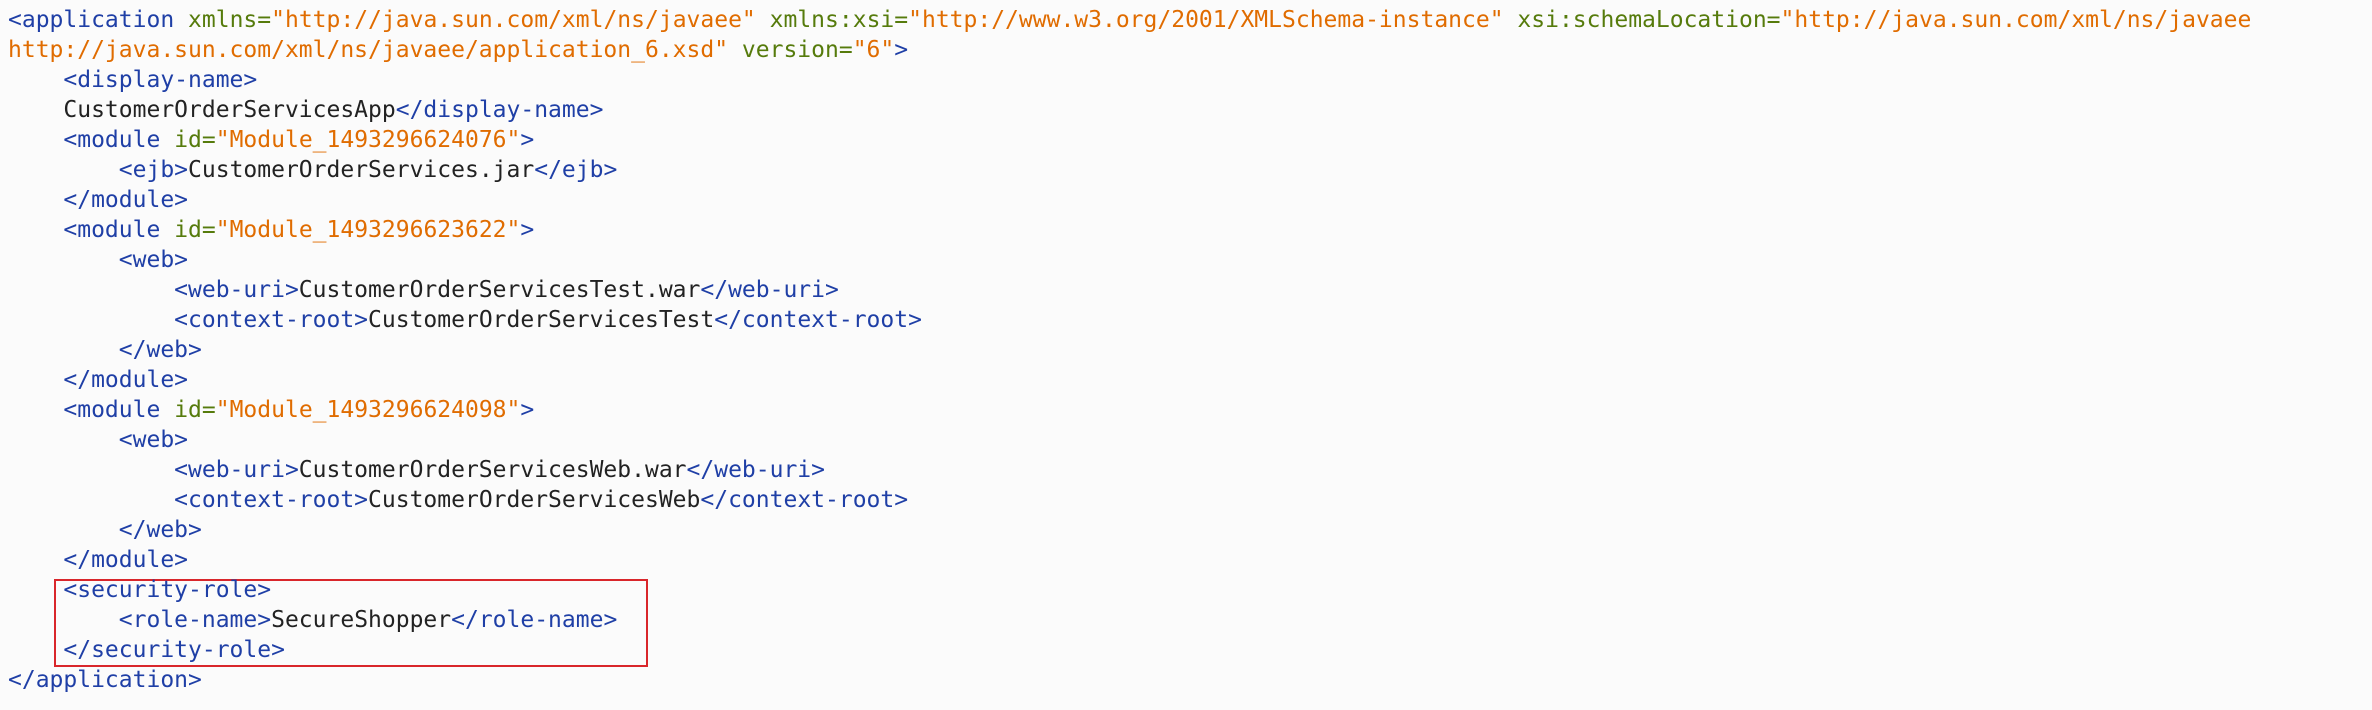 This screenshot has width=2372, height=710. I want to click on context-root-2-close-tag: </context-root>, so click(818, 320).